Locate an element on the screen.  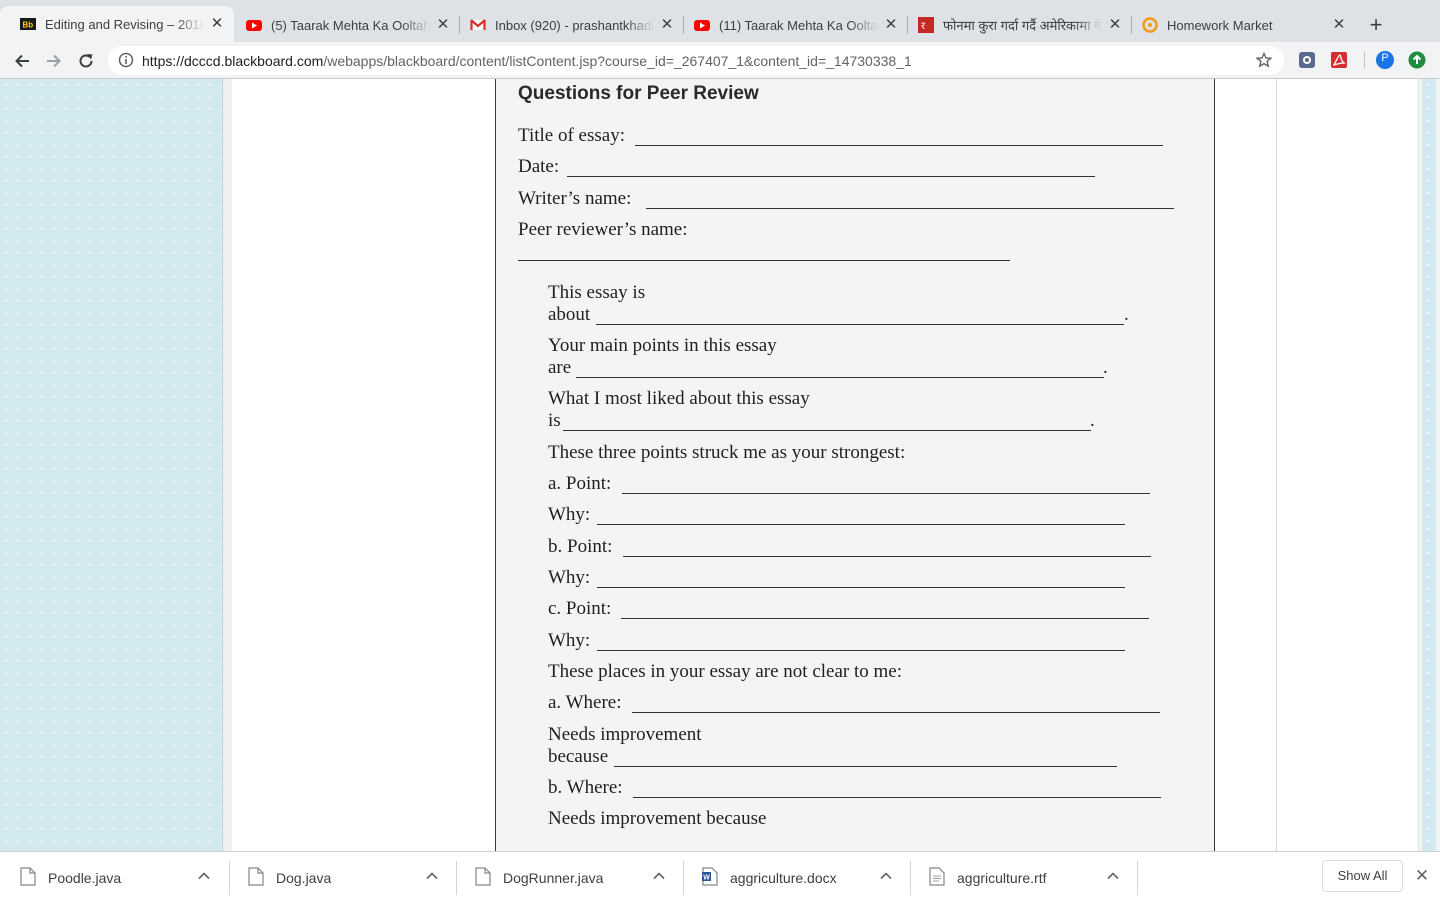
reload-button is located at coordinates (86, 61).